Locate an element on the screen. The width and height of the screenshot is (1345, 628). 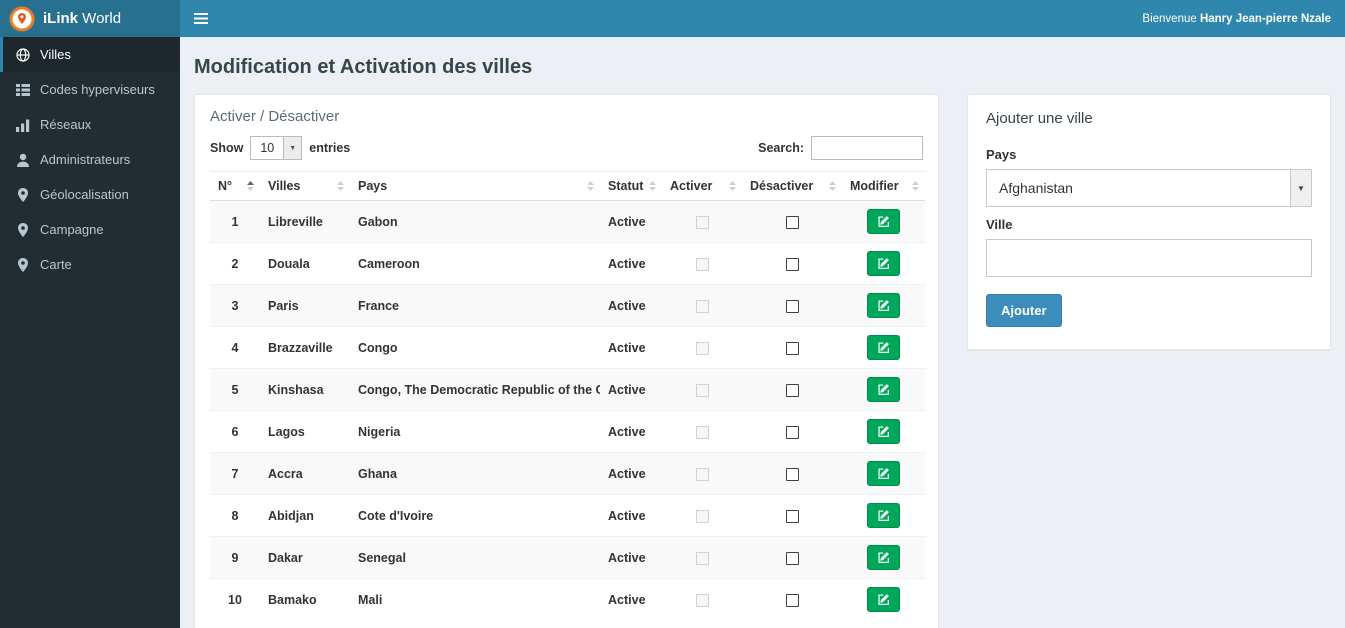
column-header-activer: Activer is located at coordinates (702, 186).